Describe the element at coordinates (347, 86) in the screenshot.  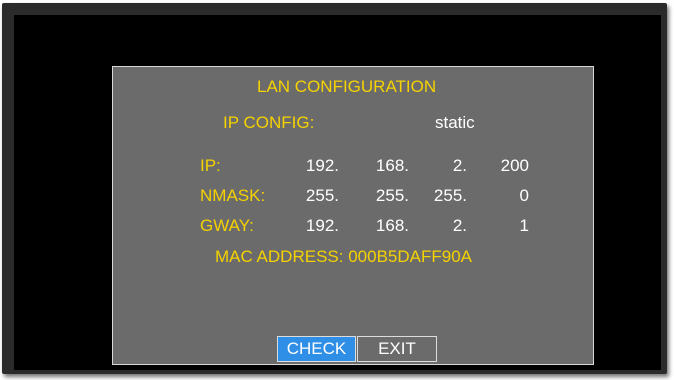
I see `dialog-title: LAN CONFIGURATION` at that location.